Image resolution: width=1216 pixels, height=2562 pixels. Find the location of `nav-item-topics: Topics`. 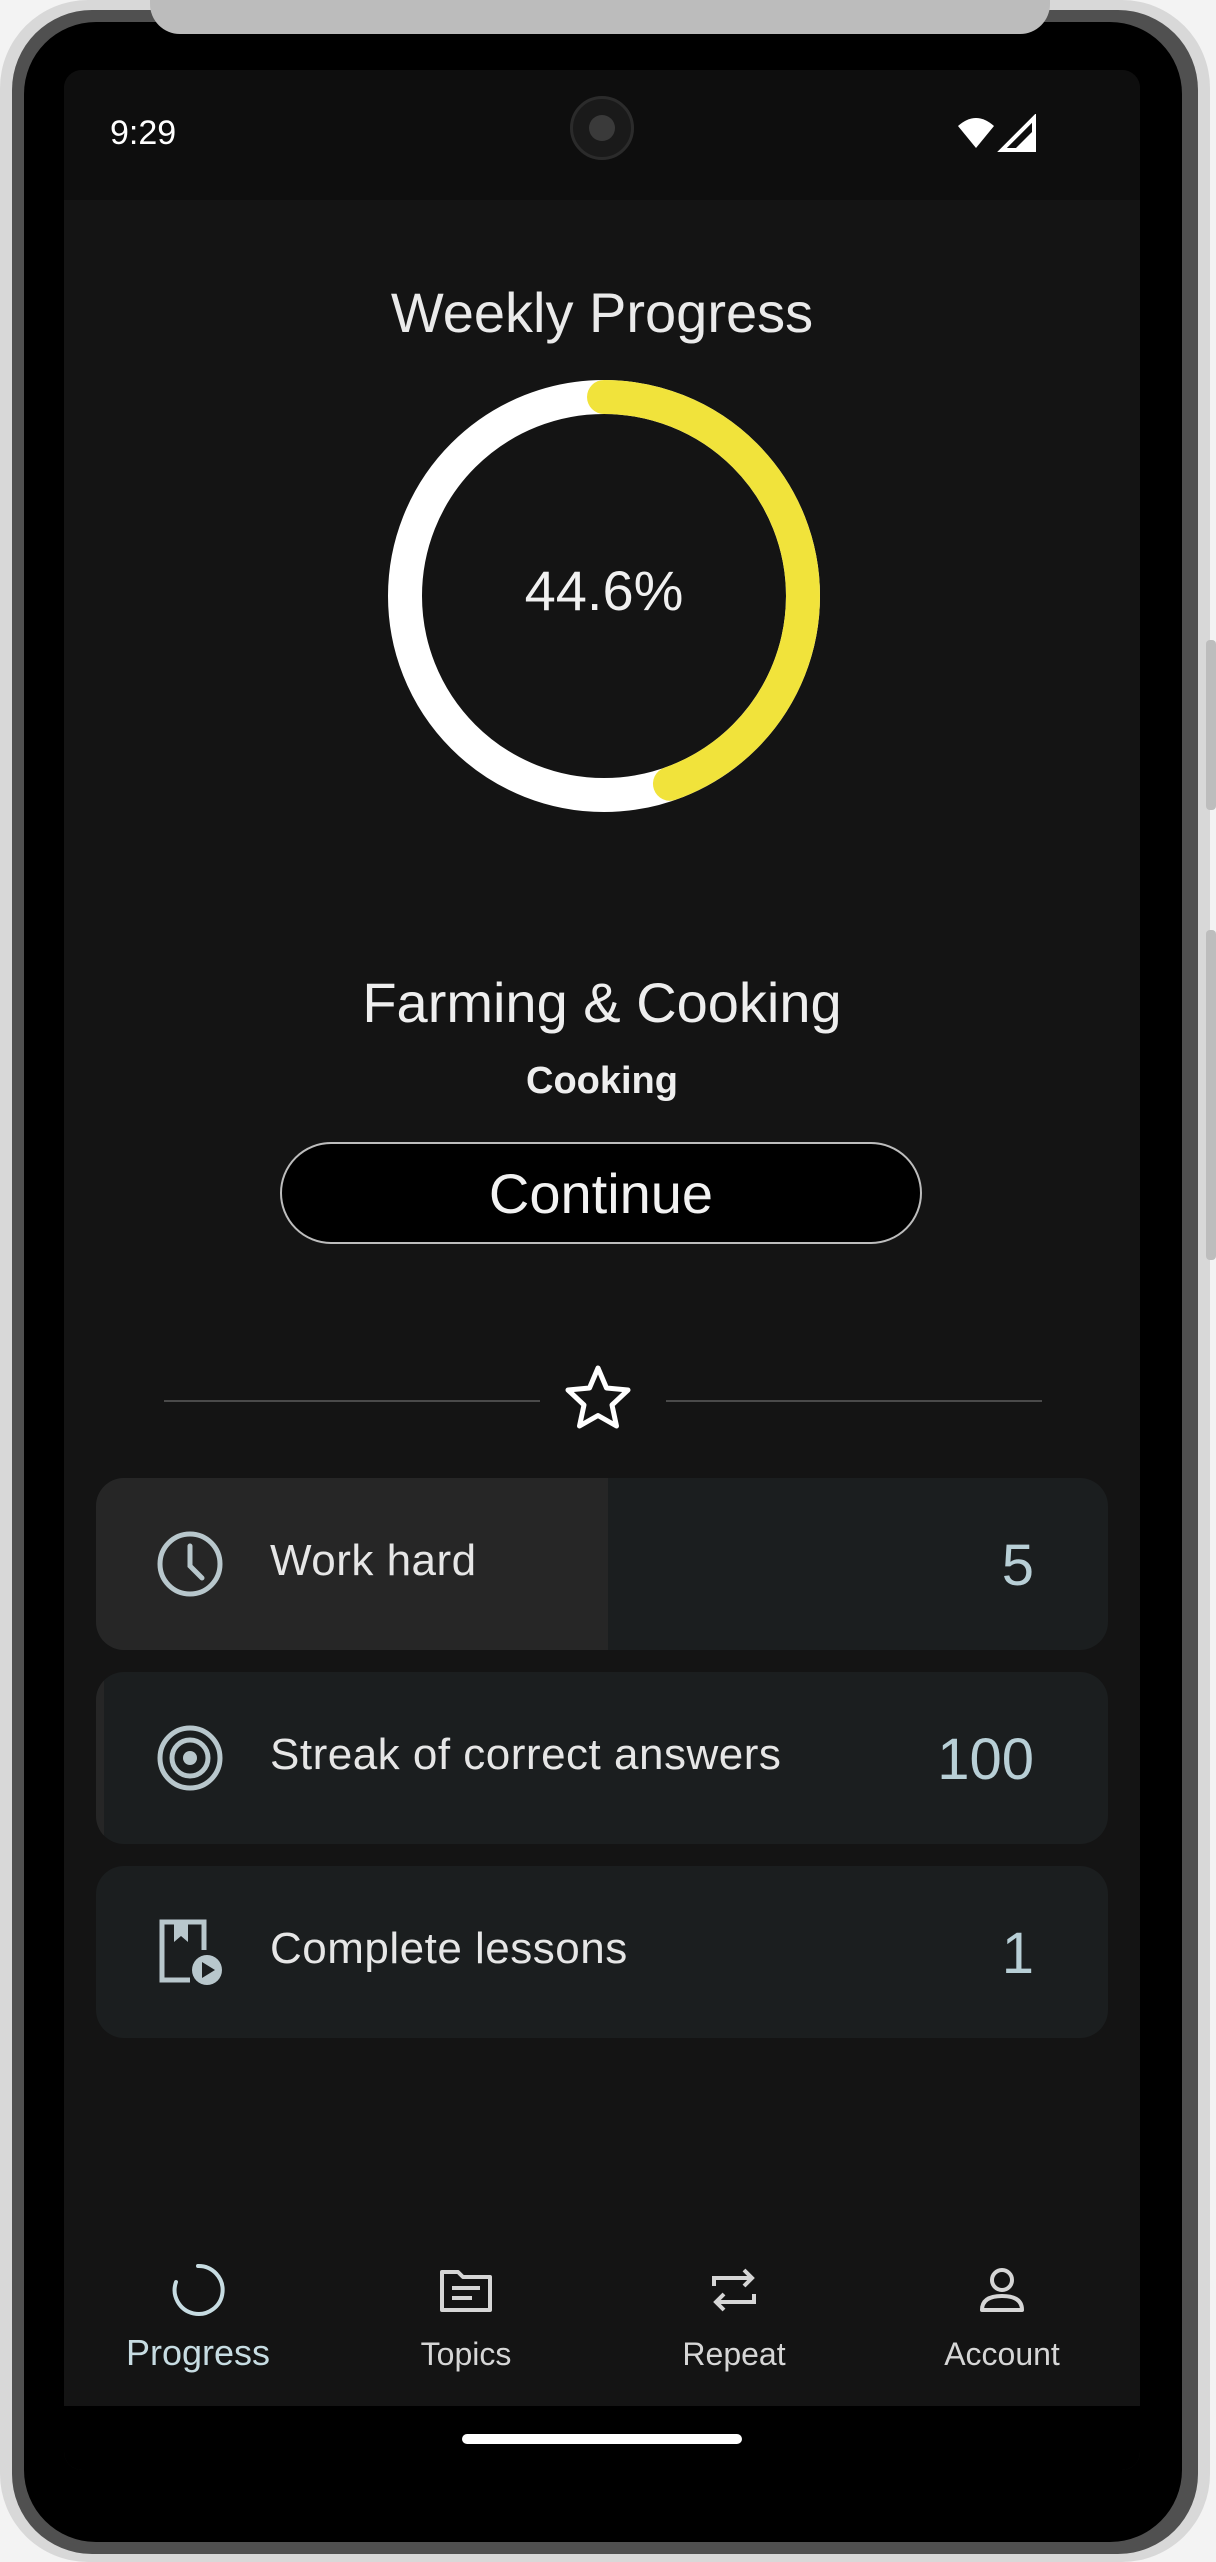

nav-item-topics: Topics is located at coordinates (466, 2313).